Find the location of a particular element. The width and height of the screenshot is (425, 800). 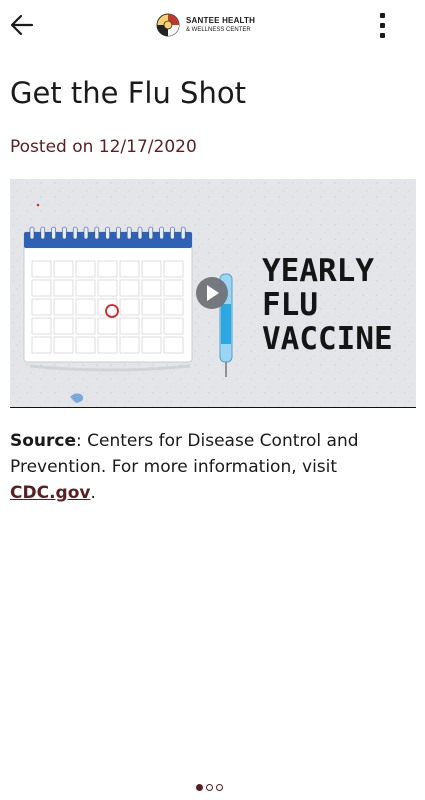

brand-logo: SANTEE HEALTH & WELLNESS CENTER is located at coordinates (205, 25).